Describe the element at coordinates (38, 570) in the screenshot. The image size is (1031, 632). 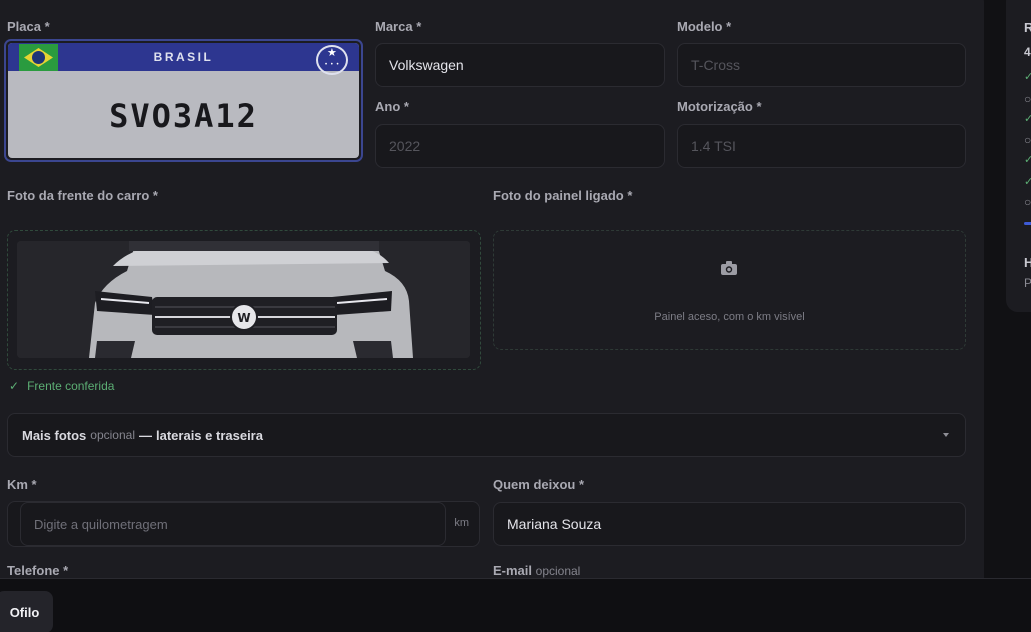
I see `telefone-label: Telefone *` at that location.